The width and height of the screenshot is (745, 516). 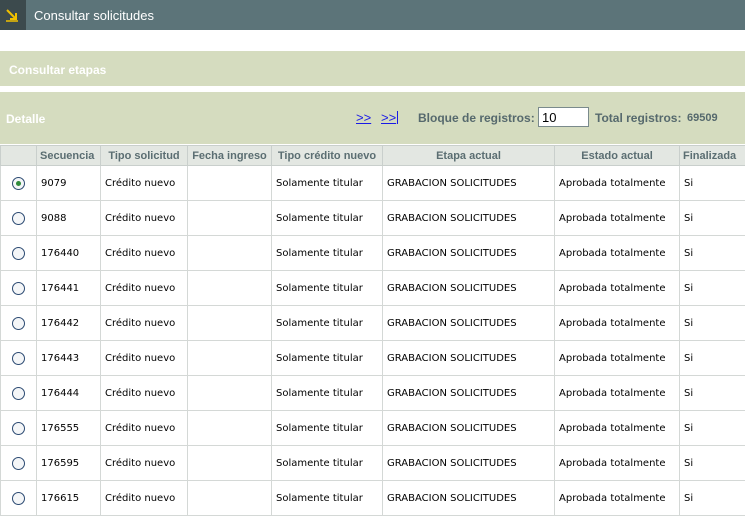 I want to click on column-header-finalizada: Finalizada, so click(x=712, y=155).